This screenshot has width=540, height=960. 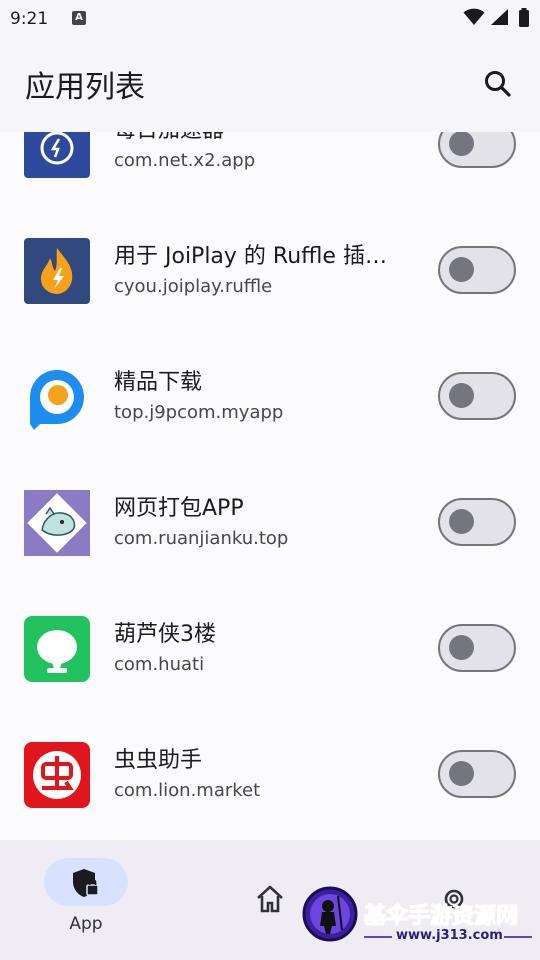 What do you see at coordinates (159, 664) in the screenshot?
I see `app-package: com.huati` at bounding box center [159, 664].